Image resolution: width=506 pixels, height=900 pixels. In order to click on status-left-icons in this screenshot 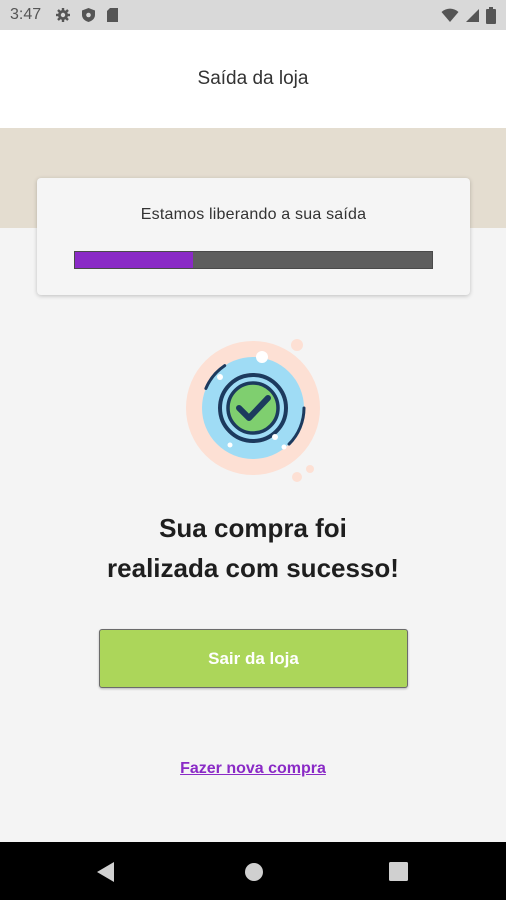, I will do `click(87, 15)`.